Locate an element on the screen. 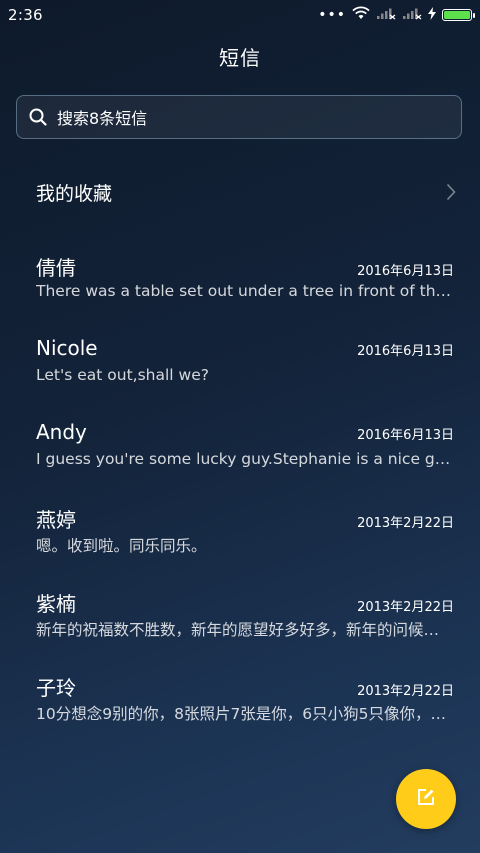  signal-2-icon is located at coordinates (412, 15).